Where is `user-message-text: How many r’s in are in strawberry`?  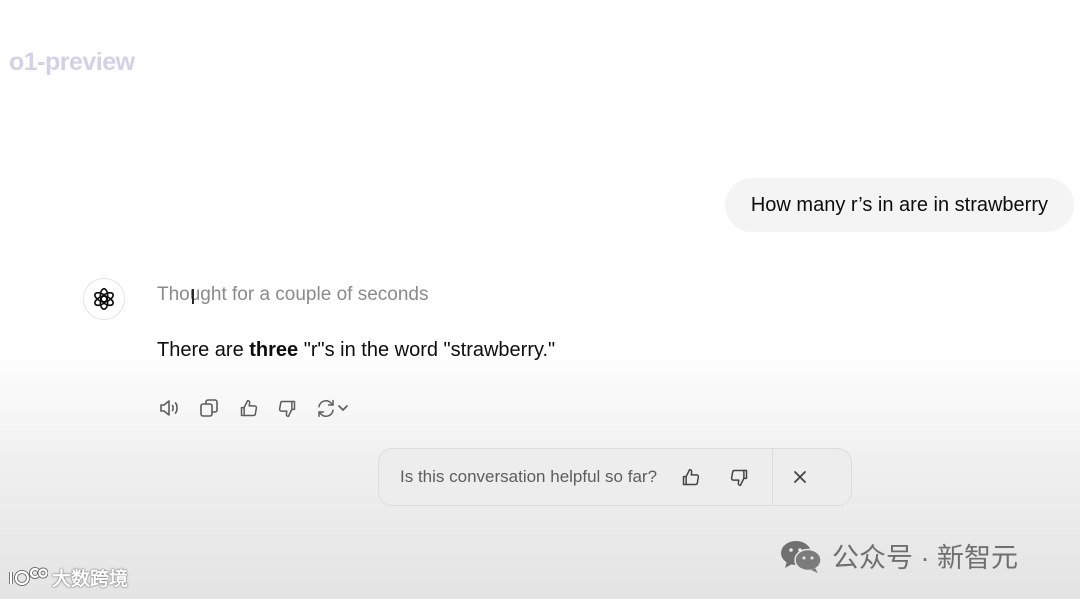
user-message-text: How many r’s in are in strawberry is located at coordinates (899, 204).